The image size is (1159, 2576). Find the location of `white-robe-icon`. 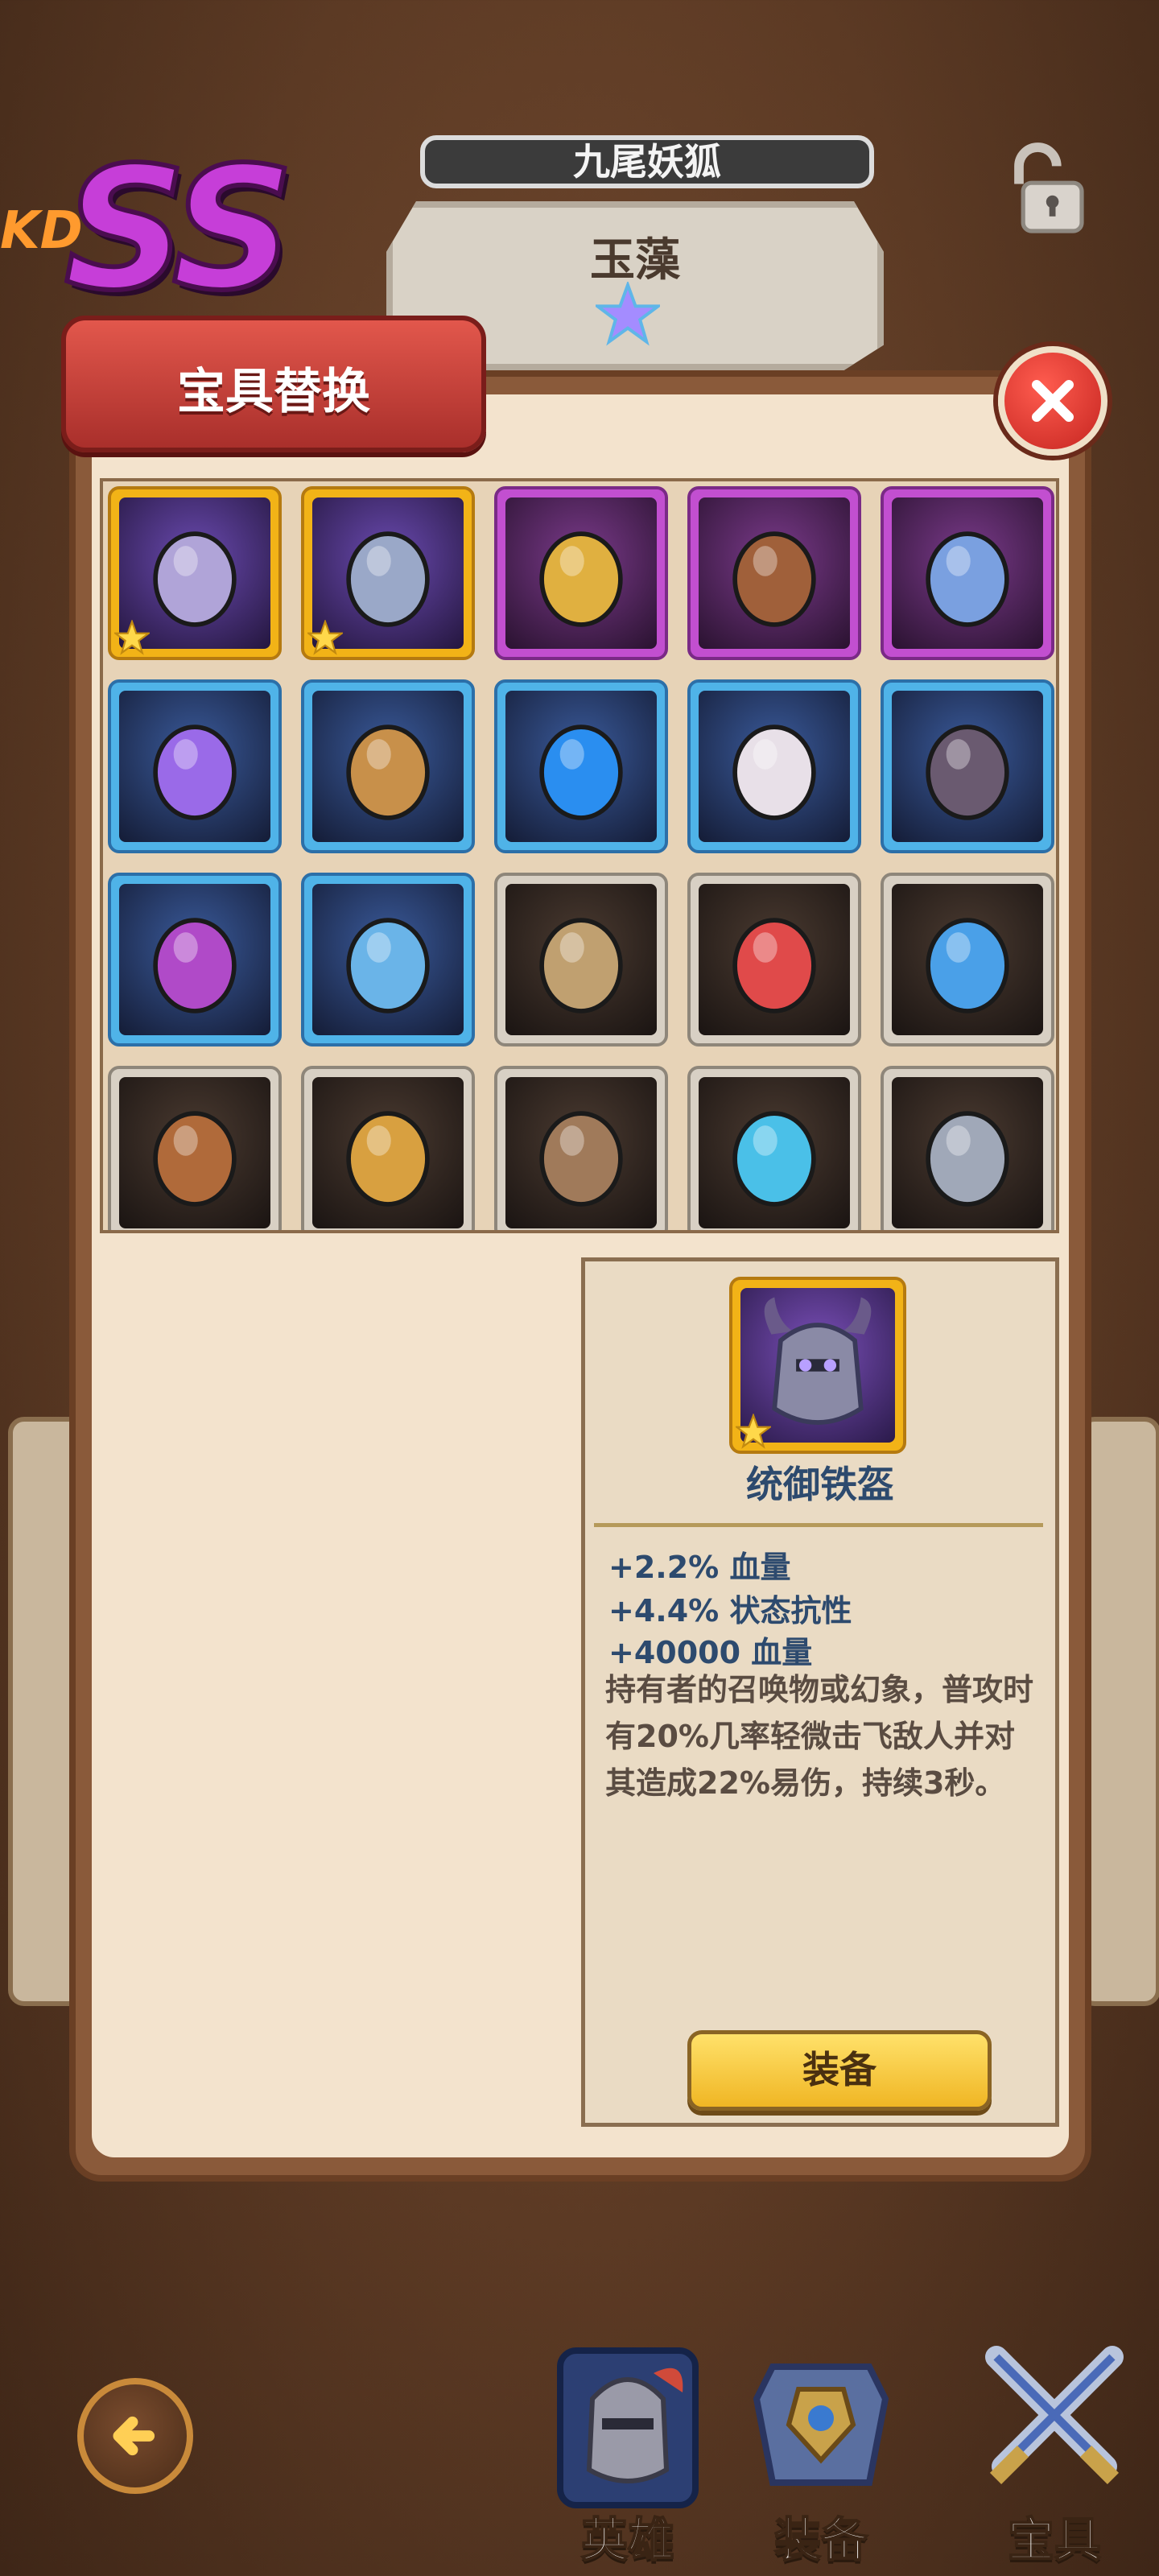

white-robe-icon is located at coordinates (774, 766).